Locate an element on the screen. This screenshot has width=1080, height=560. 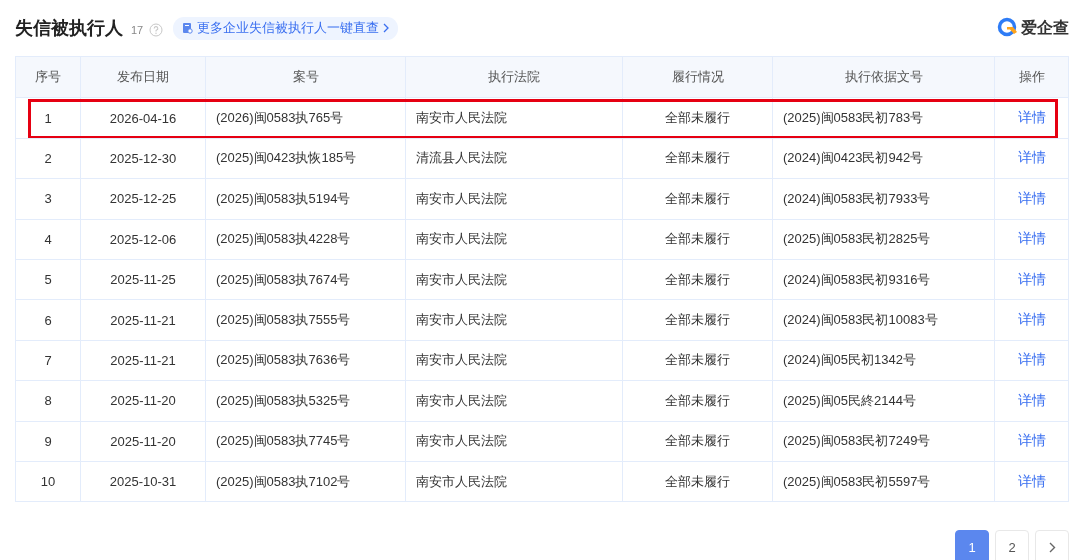
help-icon is located at coordinates (156, 29).